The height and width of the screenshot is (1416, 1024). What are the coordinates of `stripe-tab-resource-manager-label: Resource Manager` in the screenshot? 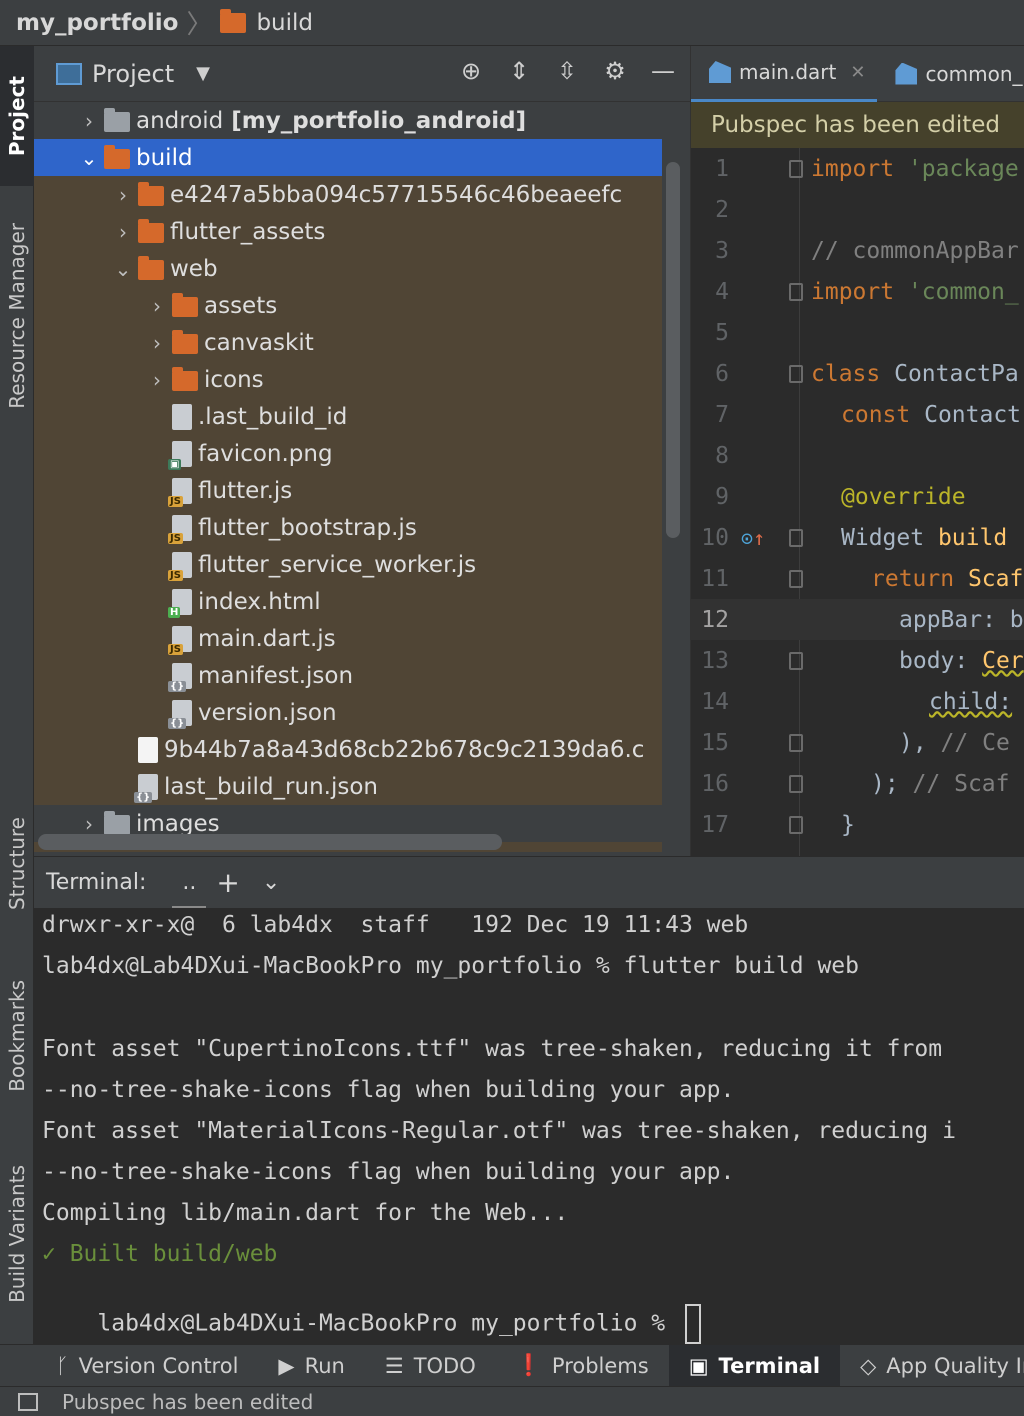 It's located at (17, 316).